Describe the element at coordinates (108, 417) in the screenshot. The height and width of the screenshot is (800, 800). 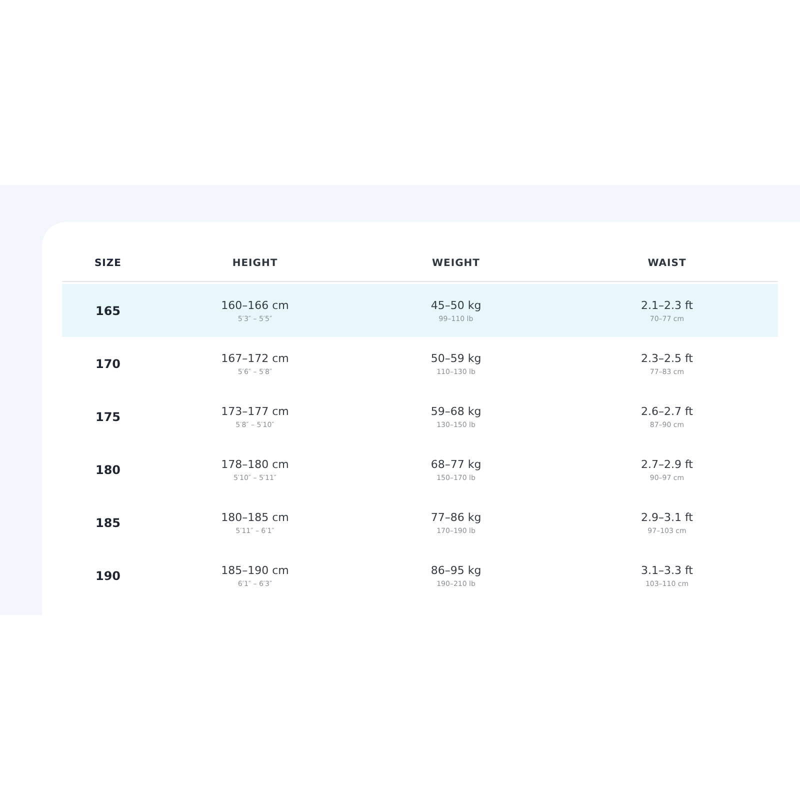
I see `size-cell-text: 175` at that location.